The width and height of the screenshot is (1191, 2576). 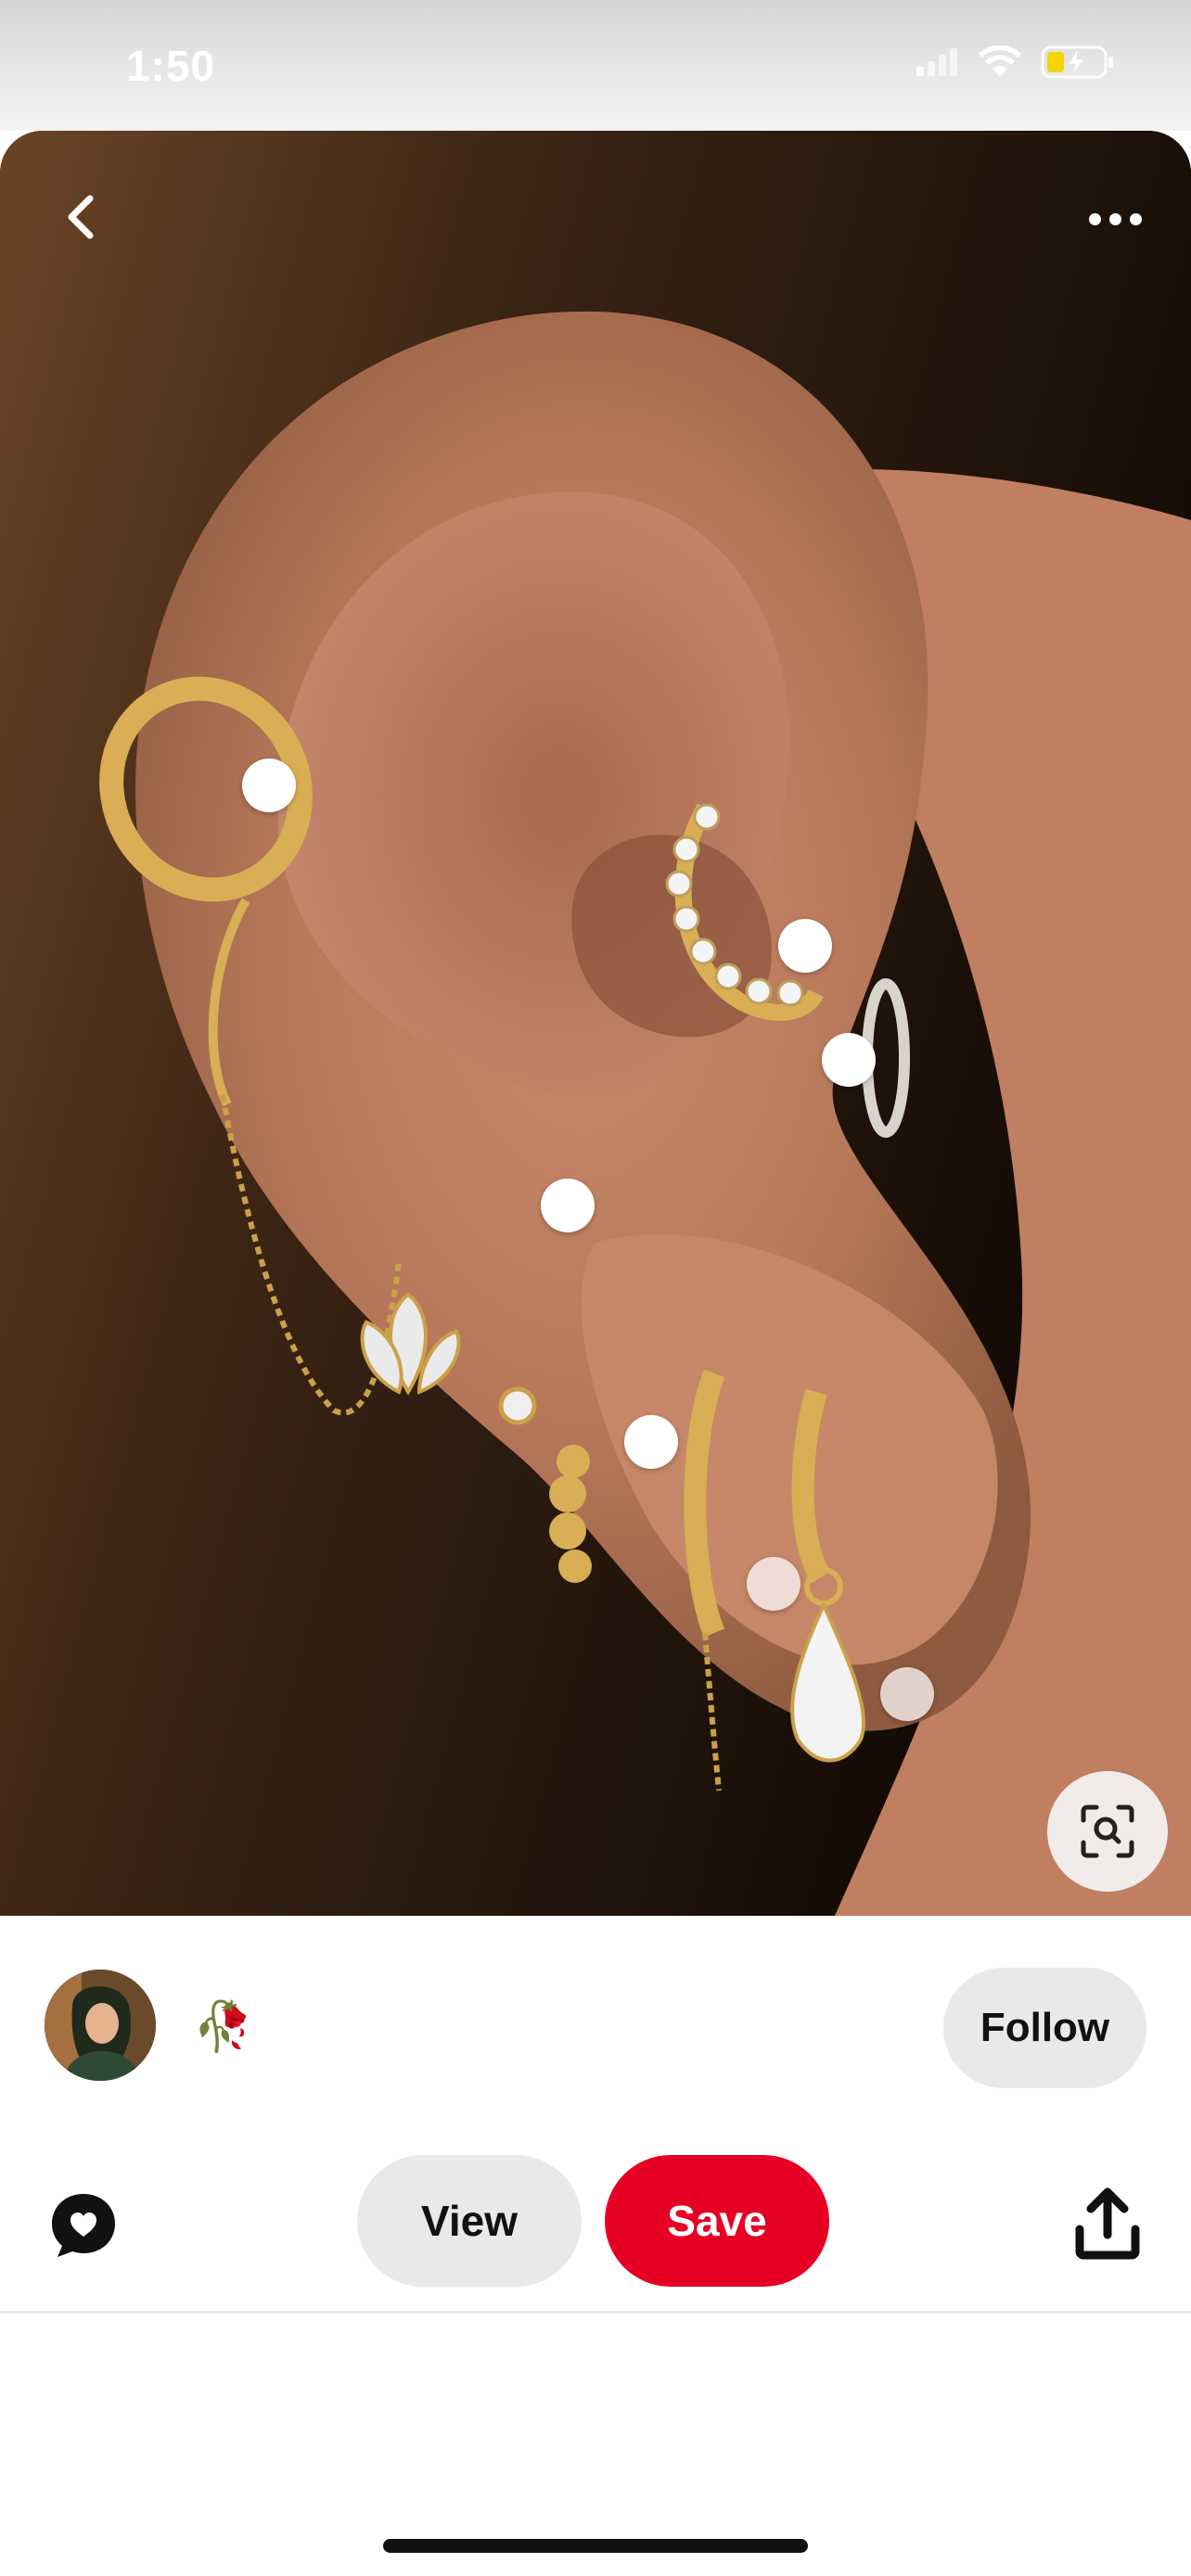 I want to click on back-arrow-icon, so click(x=81, y=217).